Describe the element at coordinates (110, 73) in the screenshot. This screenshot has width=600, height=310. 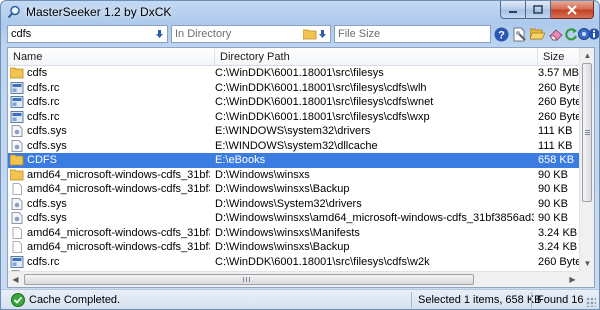
I see `row-name-cell: cdfs` at that location.